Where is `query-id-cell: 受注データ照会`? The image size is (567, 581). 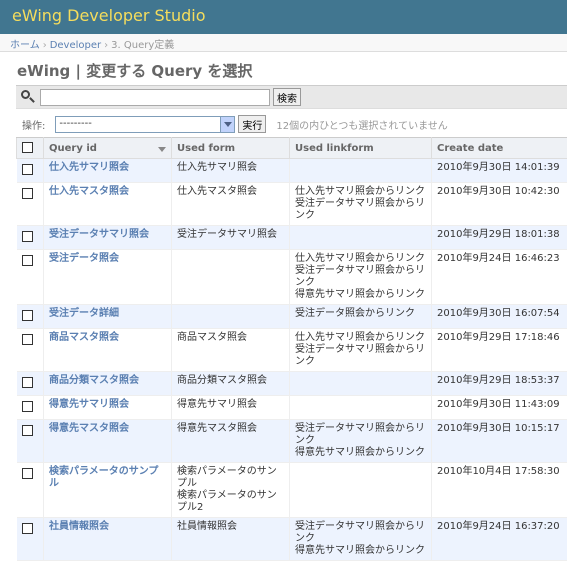
query-id-cell: 受注データ照会 is located at coordinates (107, 277).